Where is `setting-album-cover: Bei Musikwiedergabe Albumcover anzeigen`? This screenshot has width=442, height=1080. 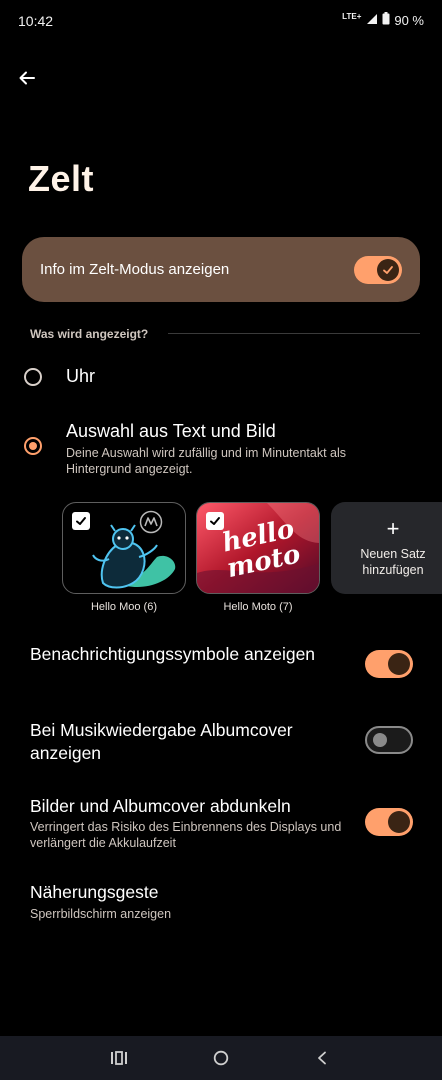 setting-album-cover: Bei Musikwiedergabe Albumcover anzeigen is located at coordinates (221, 741).